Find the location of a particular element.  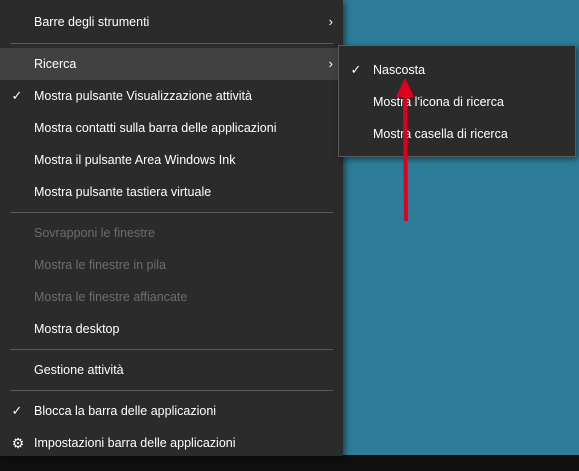

menu-item-search: Ricerca › is located at coordinates (171, 64).